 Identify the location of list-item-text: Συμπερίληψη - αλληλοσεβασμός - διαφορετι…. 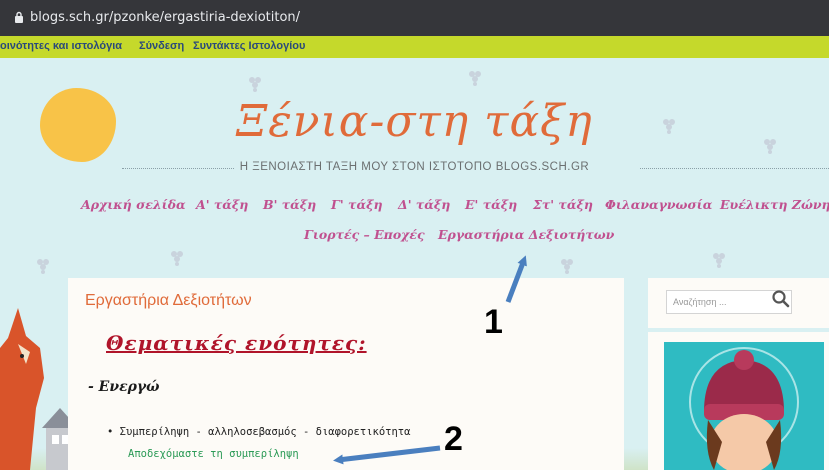
(265, 432).